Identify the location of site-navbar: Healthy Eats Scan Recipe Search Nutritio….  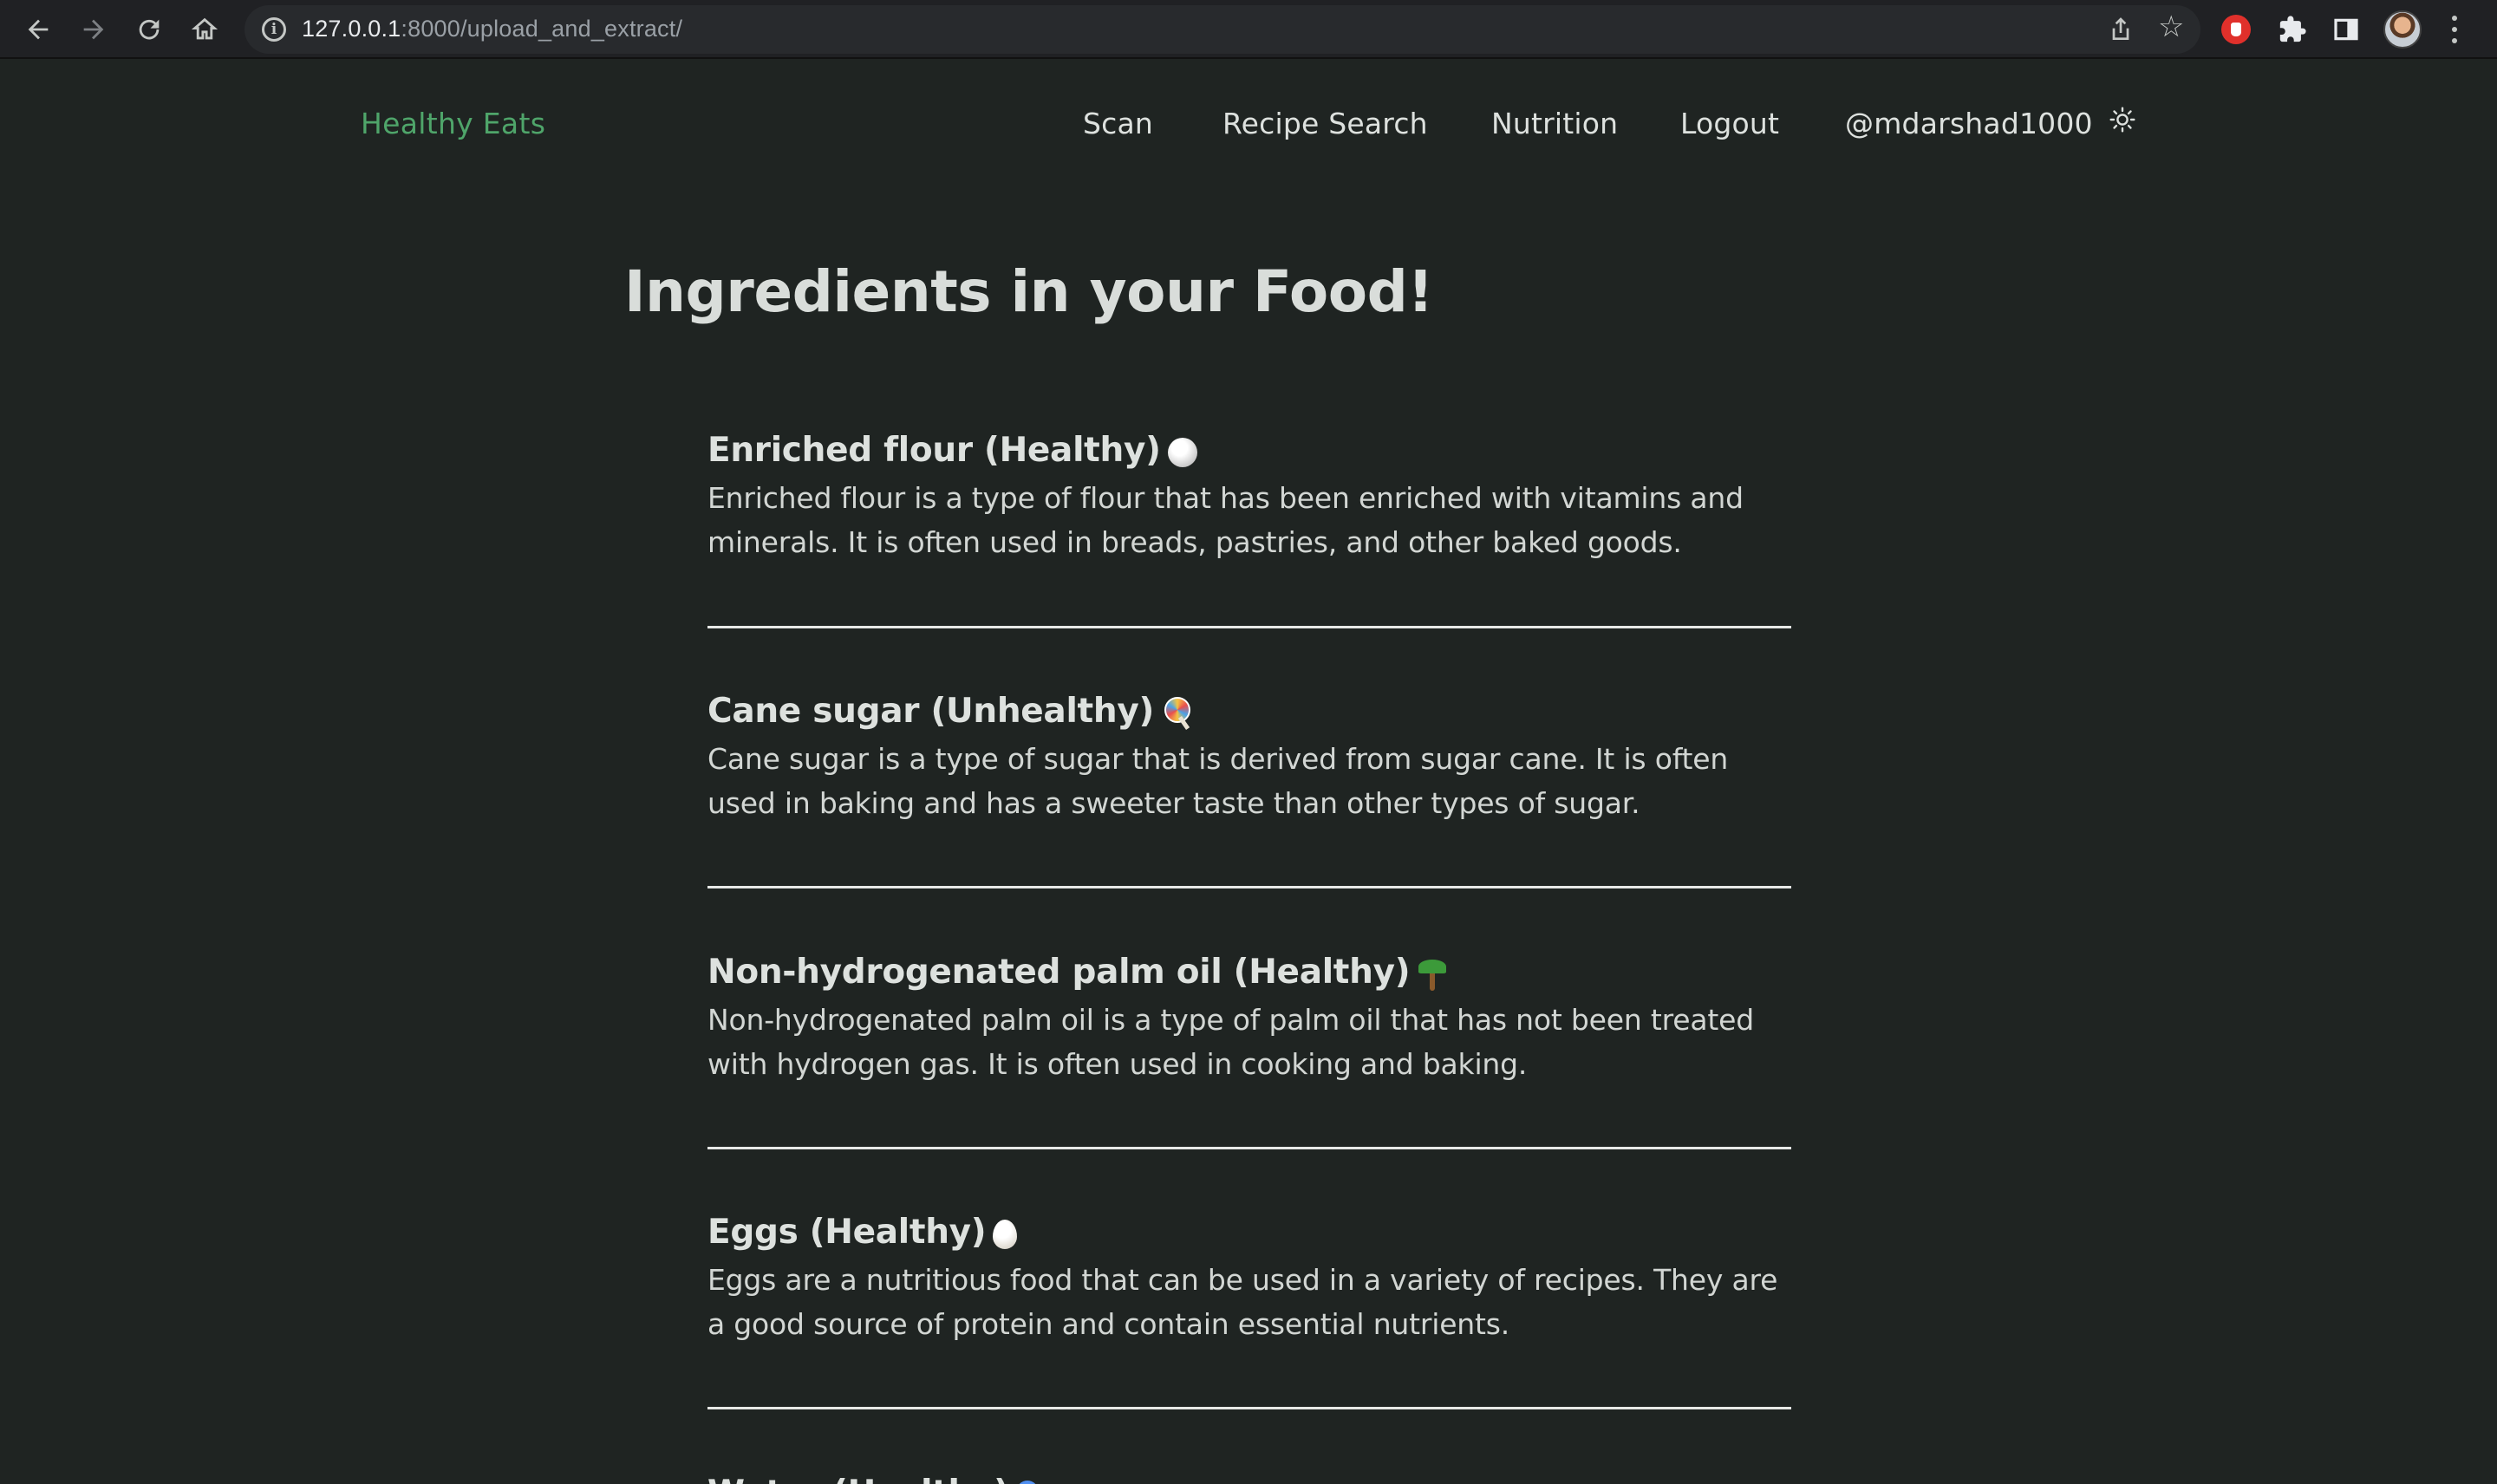
(1248, 124).